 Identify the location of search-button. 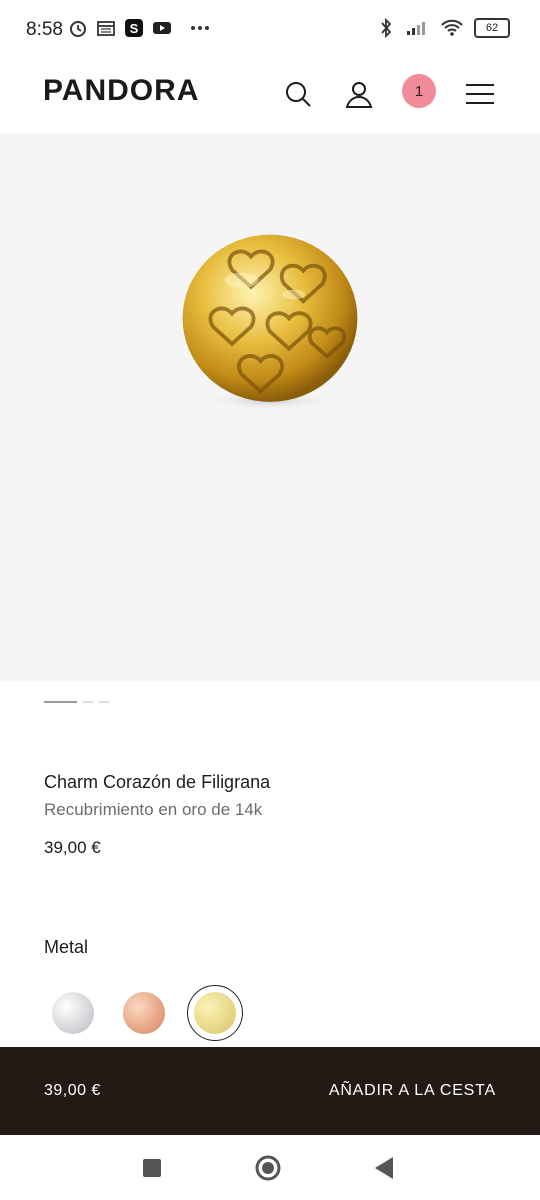
(298, 94).